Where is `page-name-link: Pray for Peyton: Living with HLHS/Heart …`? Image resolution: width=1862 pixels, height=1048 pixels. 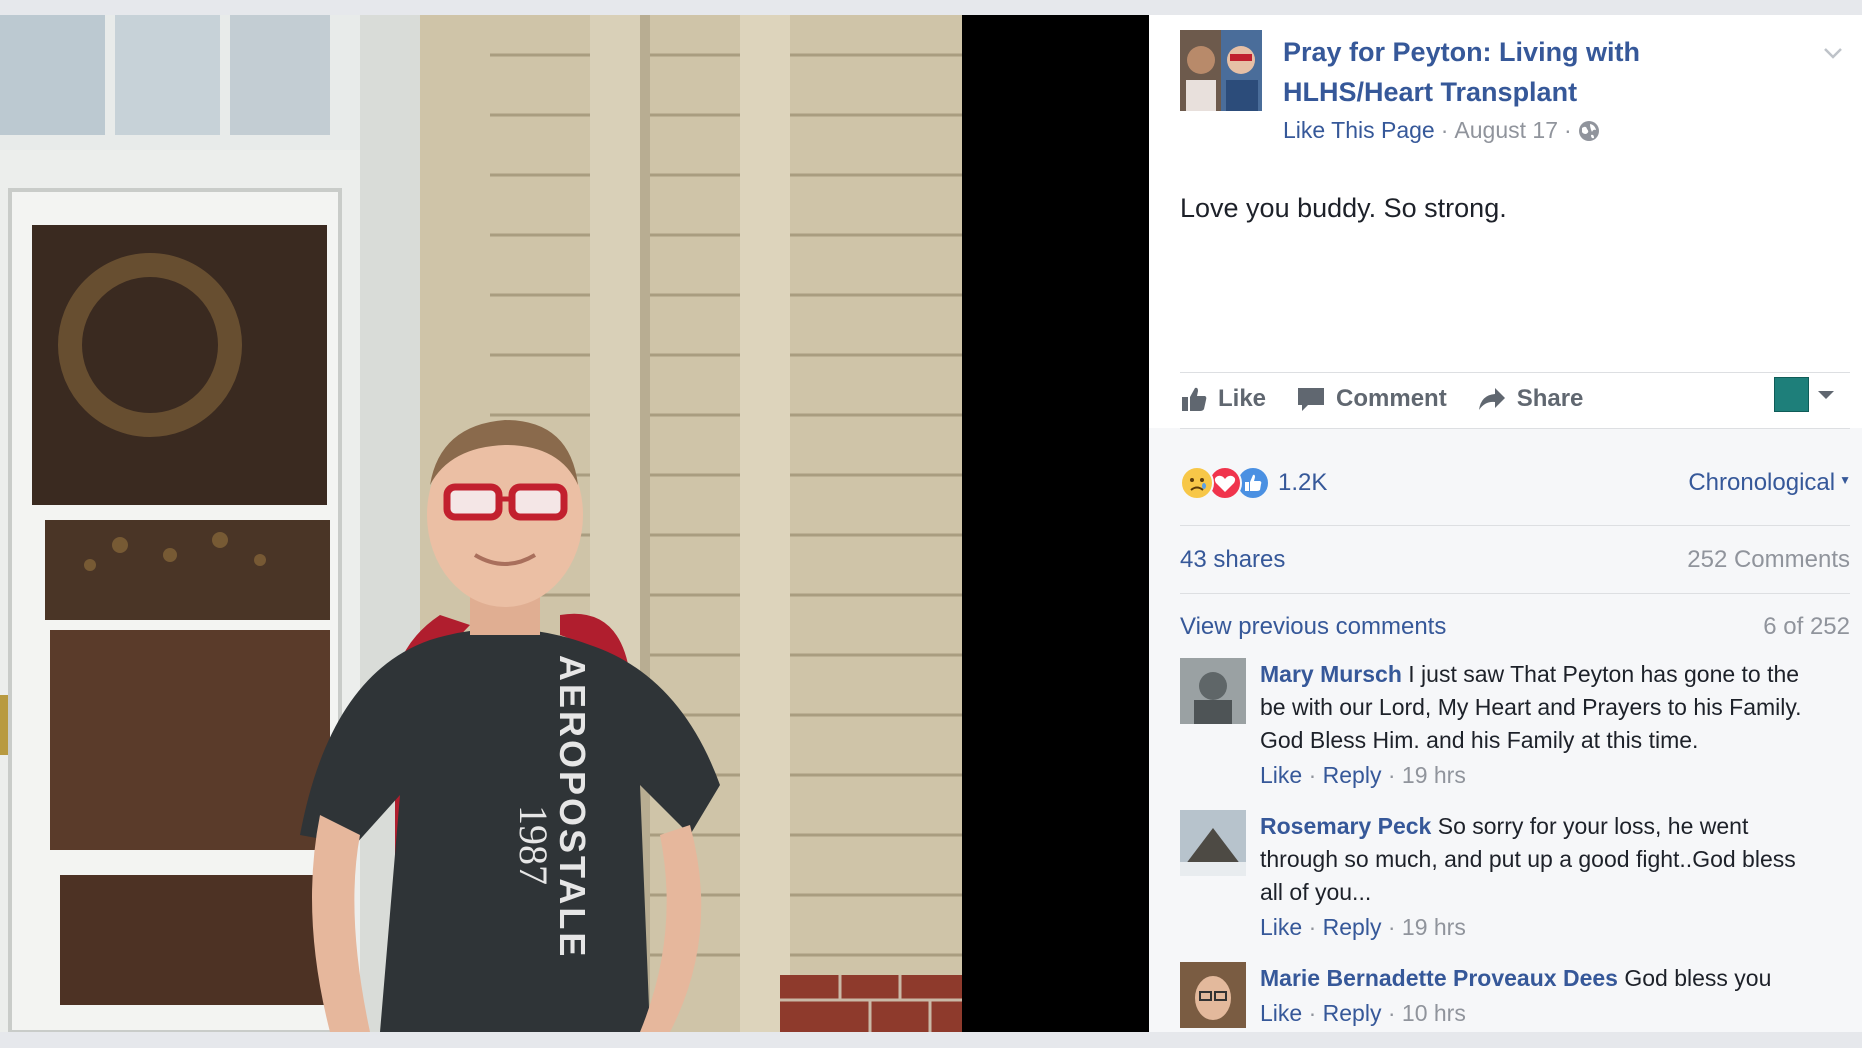
page-name-link: Pray for Peyton: Living with HLHS/Heart … is located at coordinates (1503, 72).